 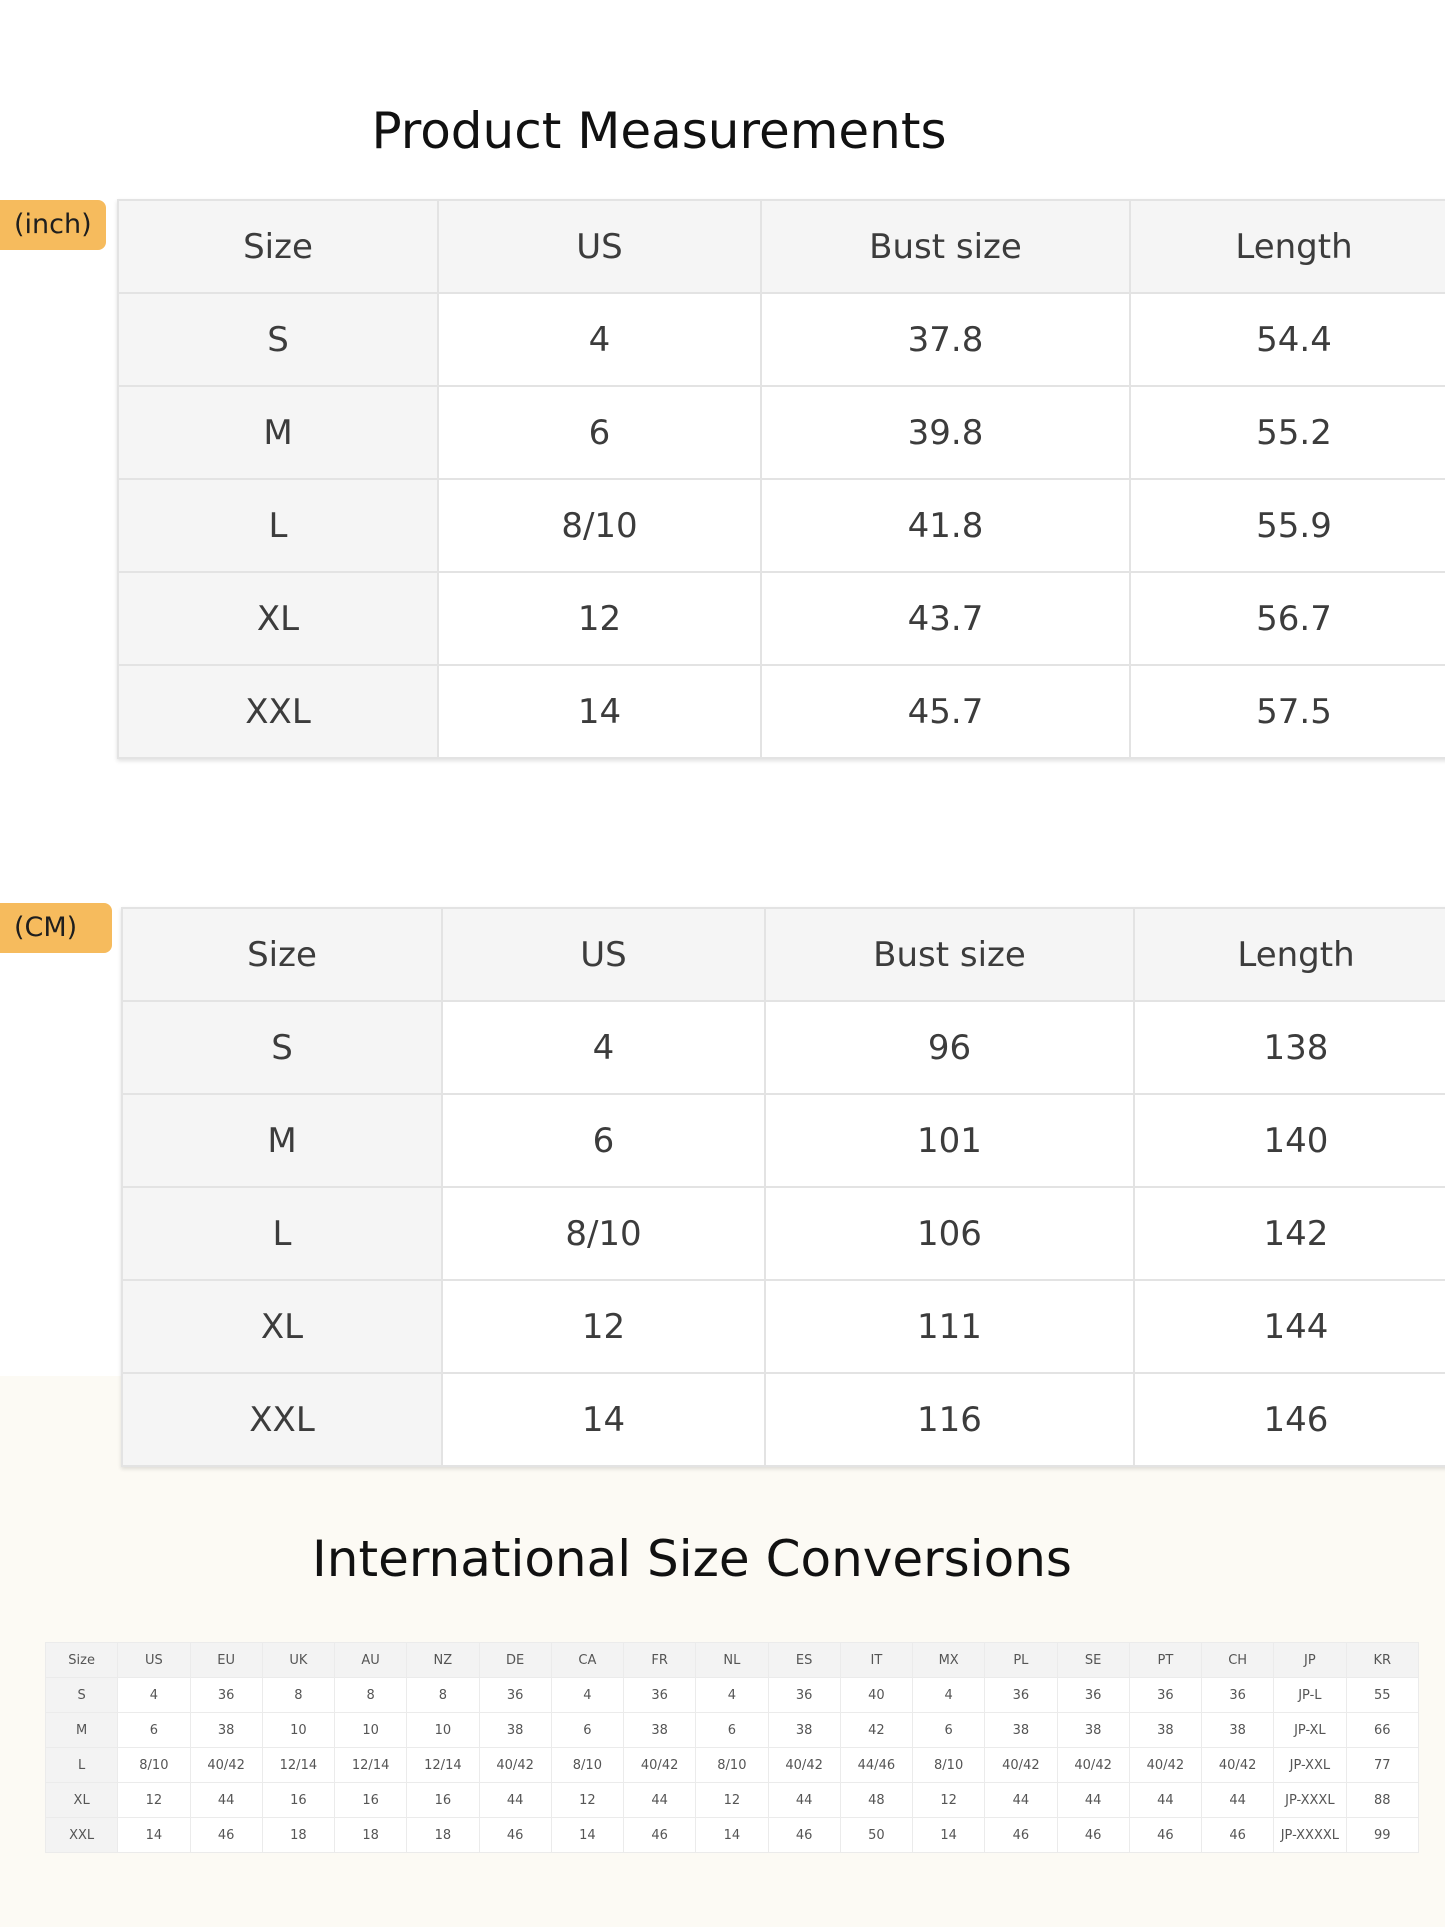 I want to click on table-header-row: Size US Bust size Length, so click(x=783, y=954).